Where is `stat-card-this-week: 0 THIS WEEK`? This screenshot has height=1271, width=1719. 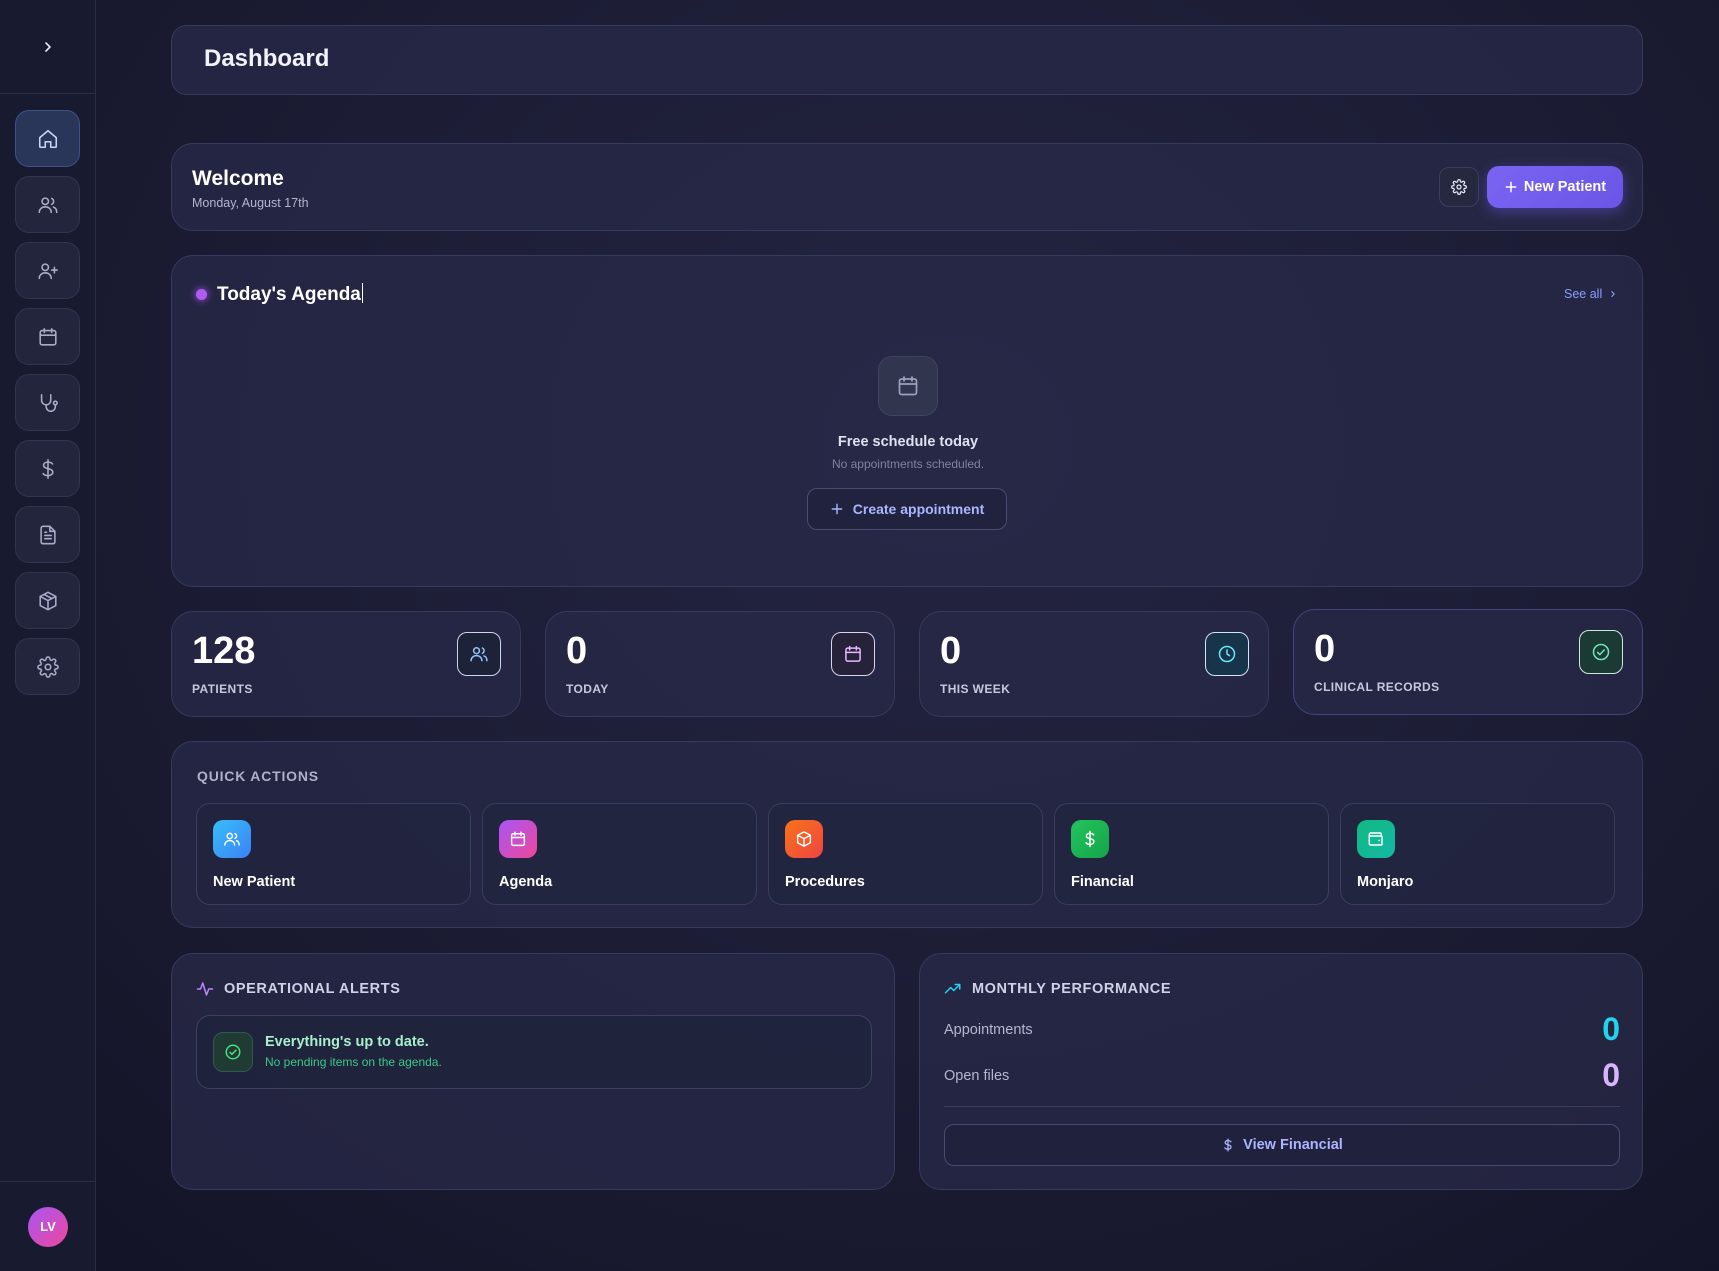
stat-card-this-week: 0 THIS WEEK is located at coordinates (1094, 664).